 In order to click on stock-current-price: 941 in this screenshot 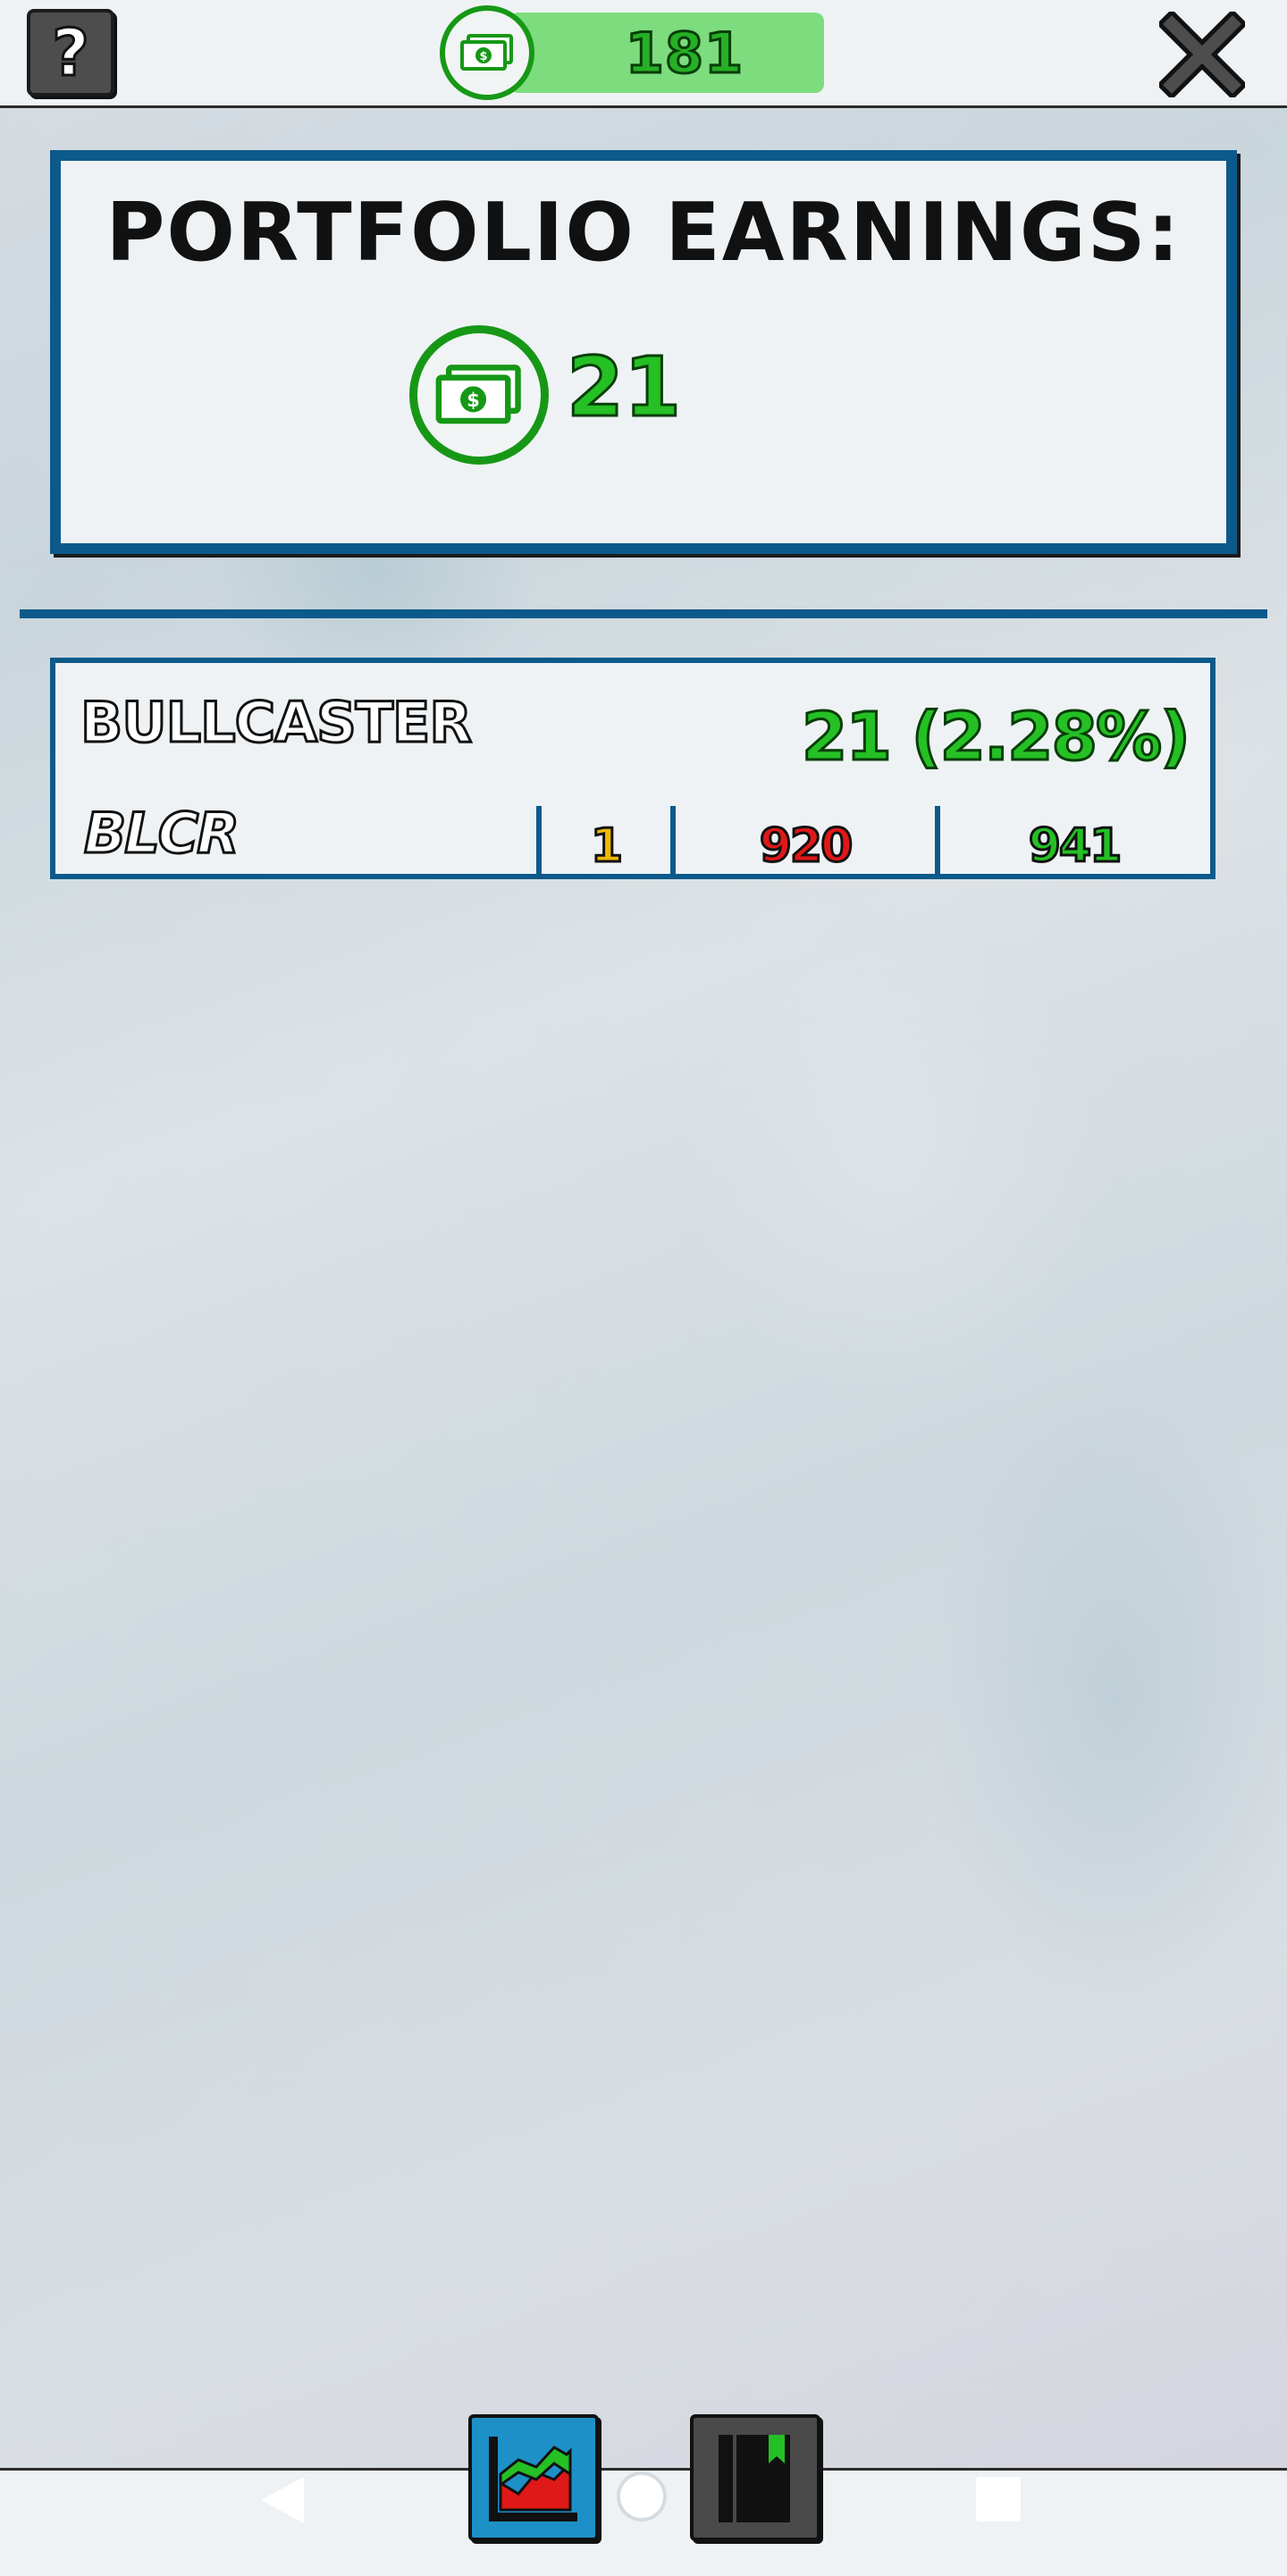, I will do `click(1075, 846)`.